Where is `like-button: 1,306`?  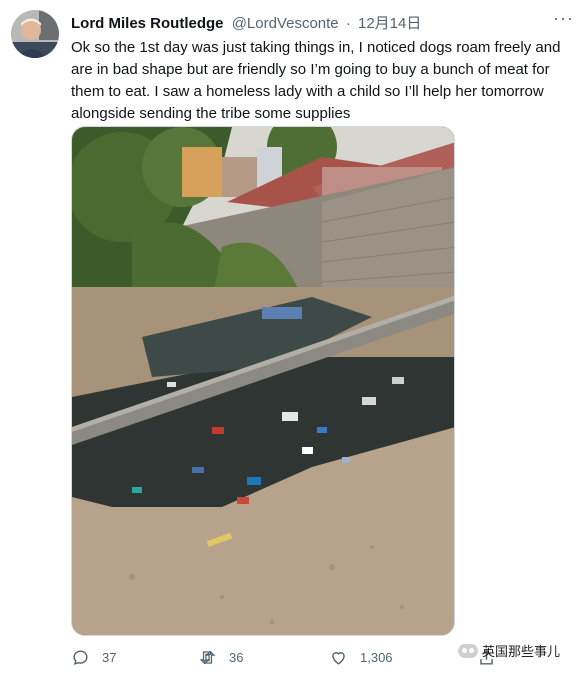
like-button: 1,306 is located at coordinates (361, 657).